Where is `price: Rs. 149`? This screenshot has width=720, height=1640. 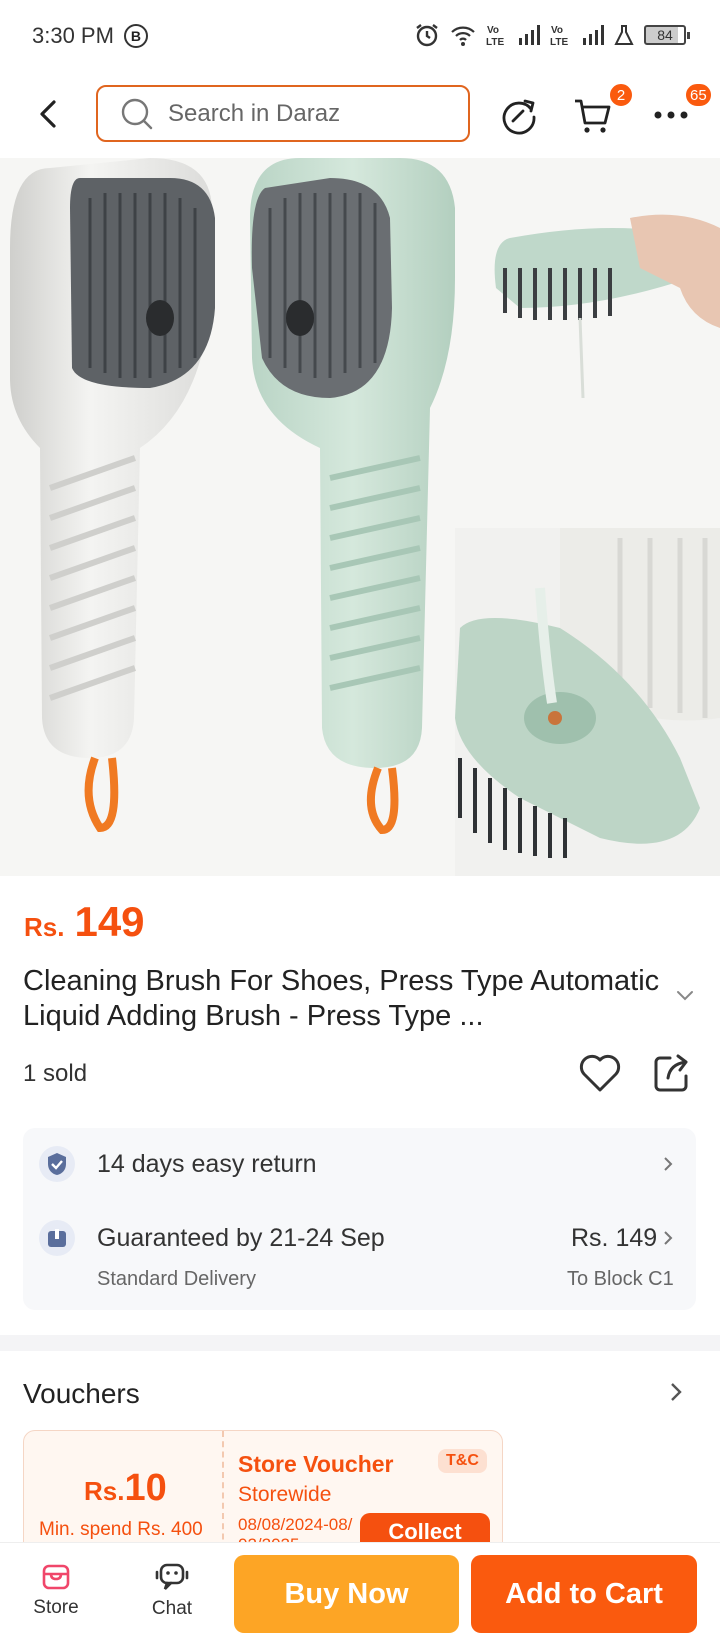 price: Rs. 149 is located at coordinates (84, 922).